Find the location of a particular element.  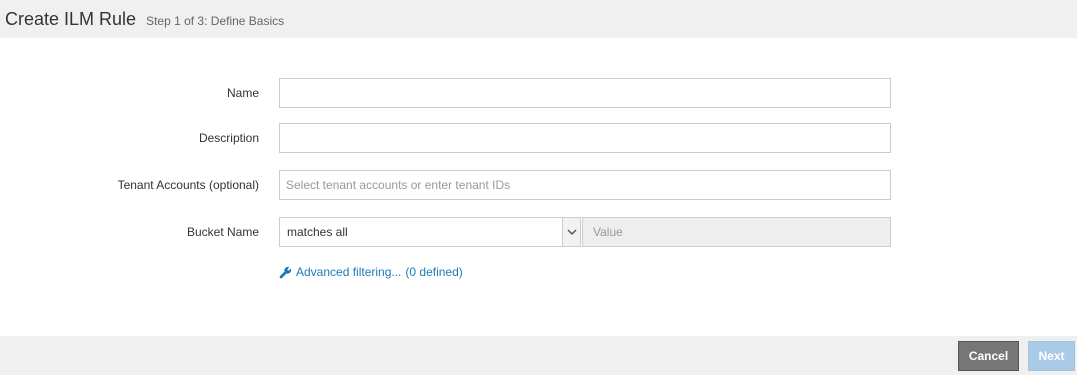

bucket-name-row: Bucket Name matches all is located at coordinates (538, 232).